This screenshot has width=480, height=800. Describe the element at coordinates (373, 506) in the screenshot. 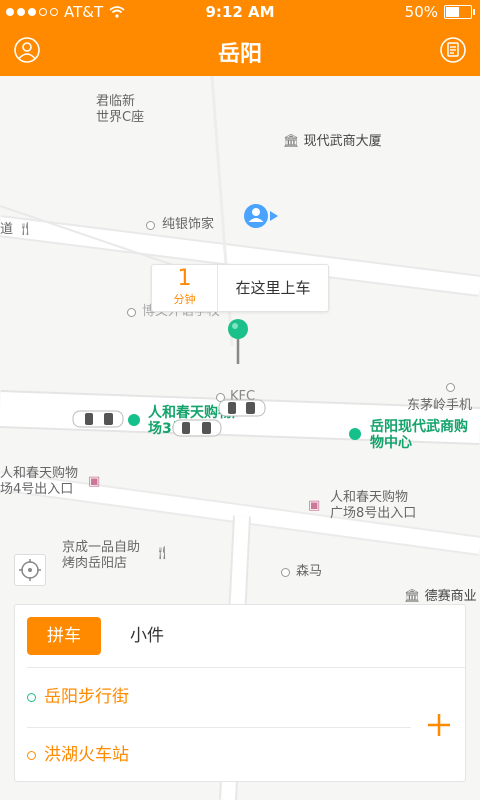

I see `poi-renhe8: 人和春天购物 广场8号出入口` at that location.